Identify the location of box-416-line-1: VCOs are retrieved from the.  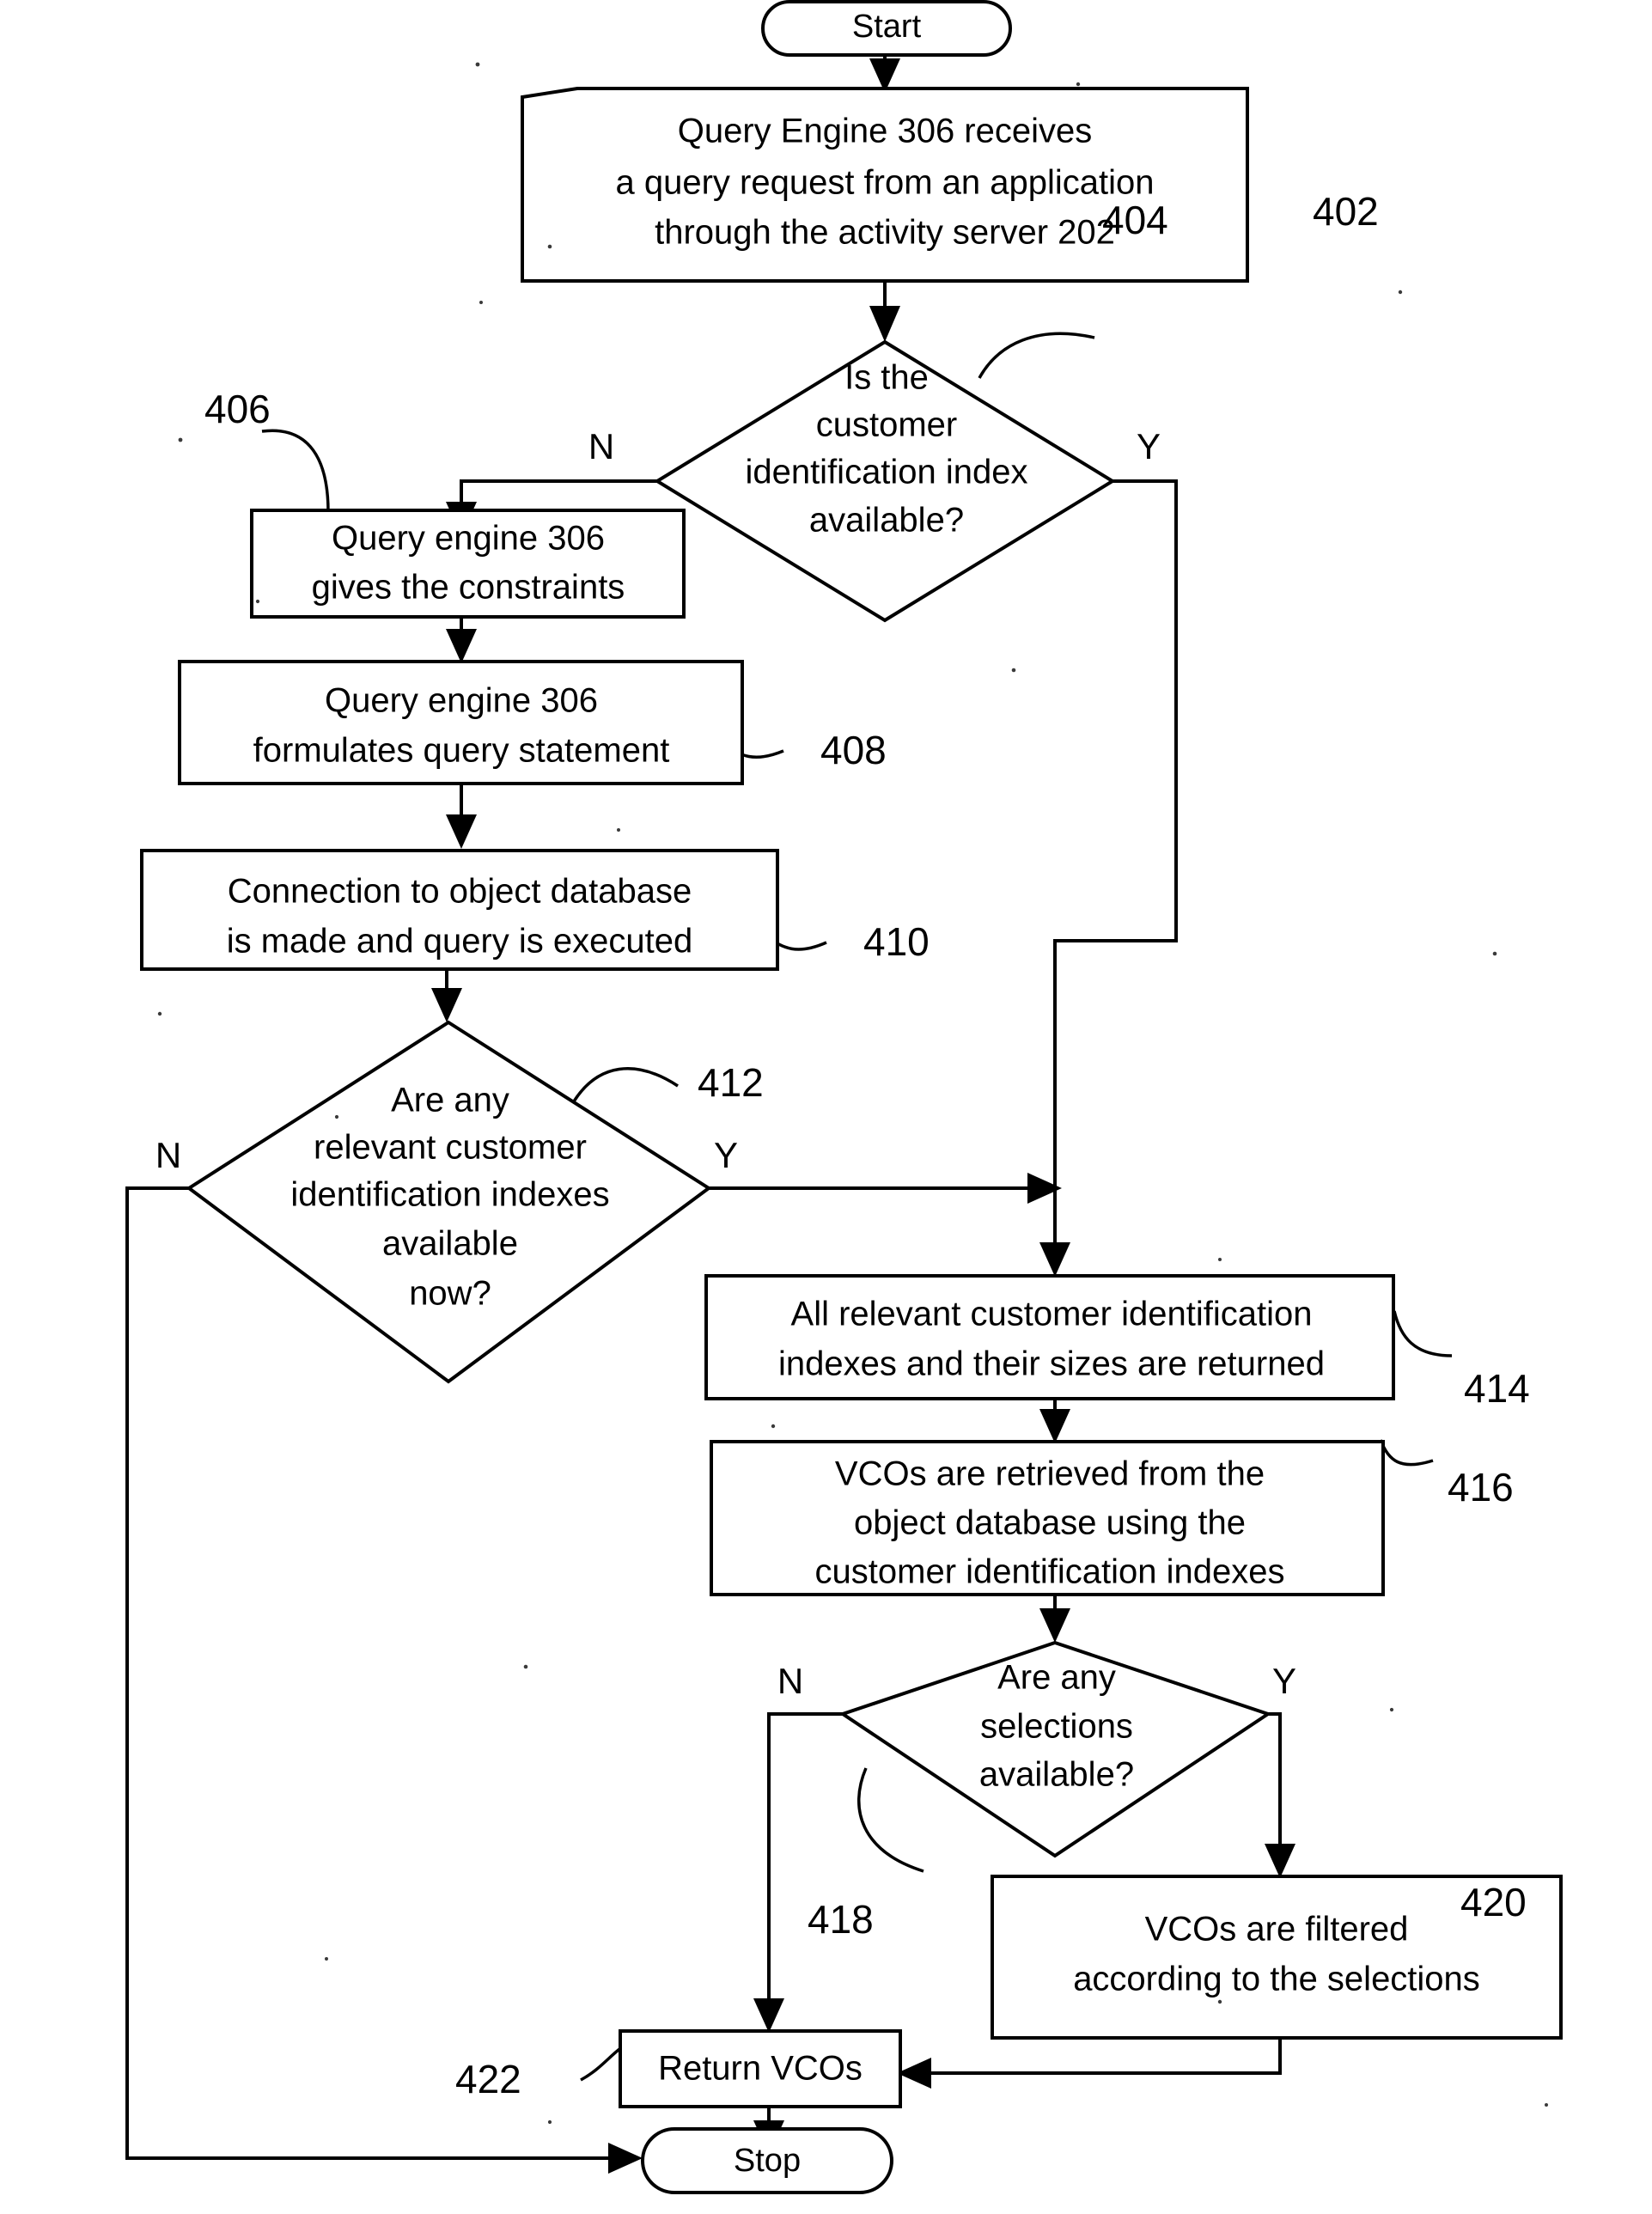
(1050, 1474).